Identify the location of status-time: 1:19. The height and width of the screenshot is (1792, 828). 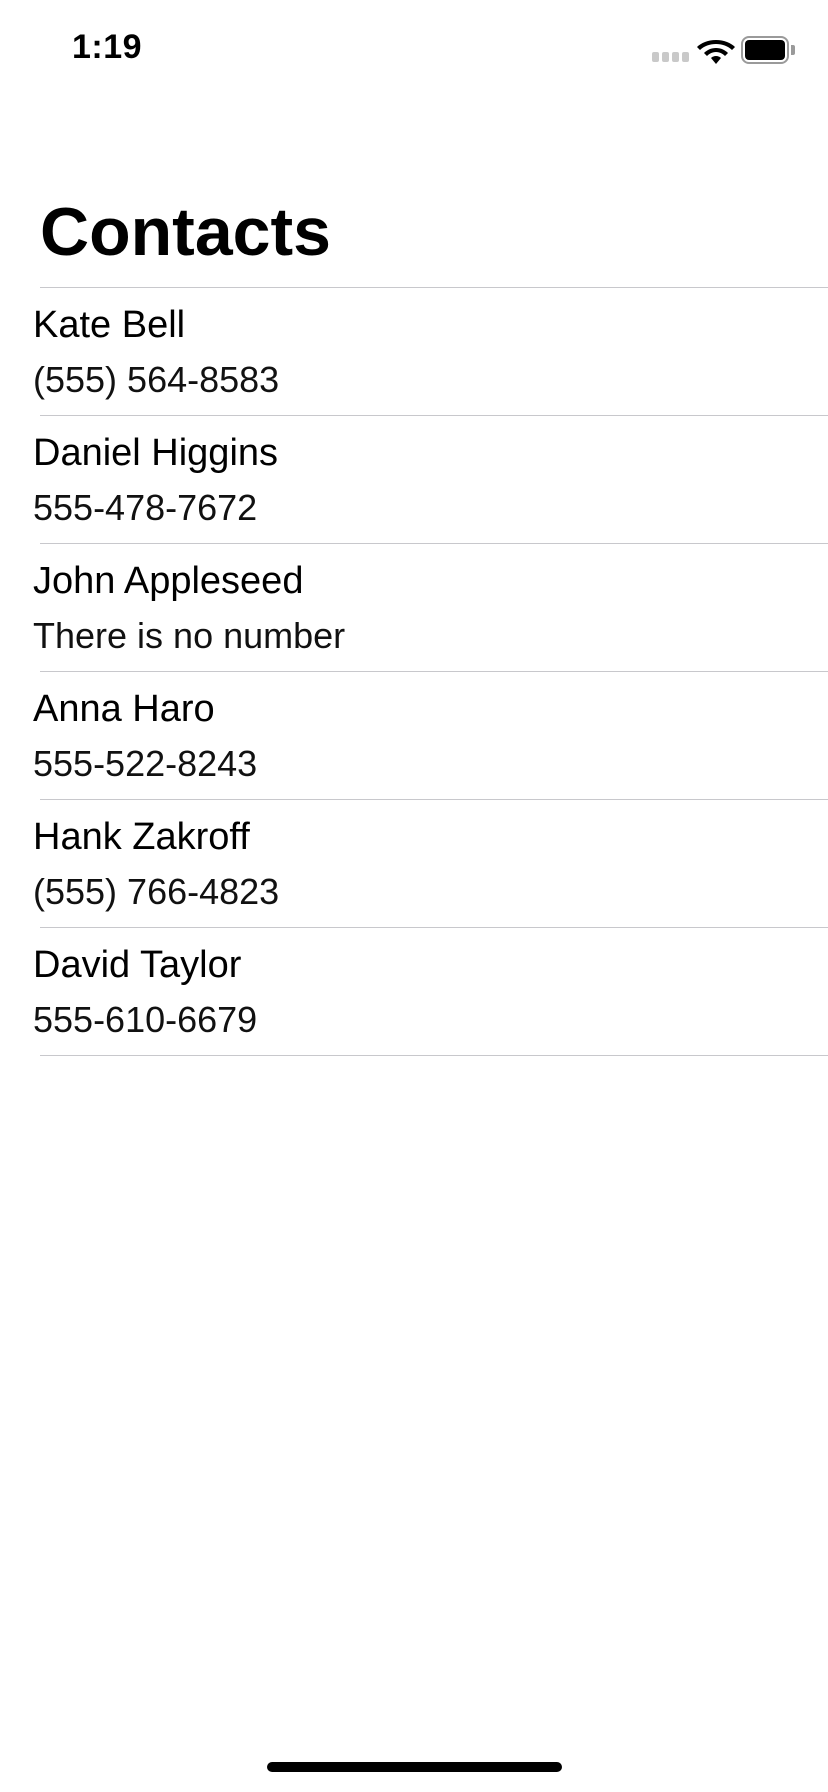
(107, 47).